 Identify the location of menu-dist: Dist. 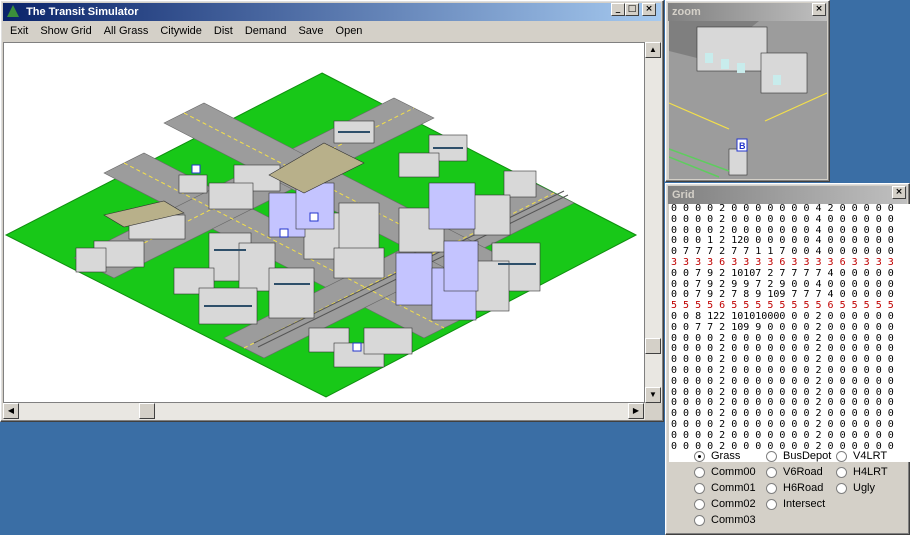
(223, 31).